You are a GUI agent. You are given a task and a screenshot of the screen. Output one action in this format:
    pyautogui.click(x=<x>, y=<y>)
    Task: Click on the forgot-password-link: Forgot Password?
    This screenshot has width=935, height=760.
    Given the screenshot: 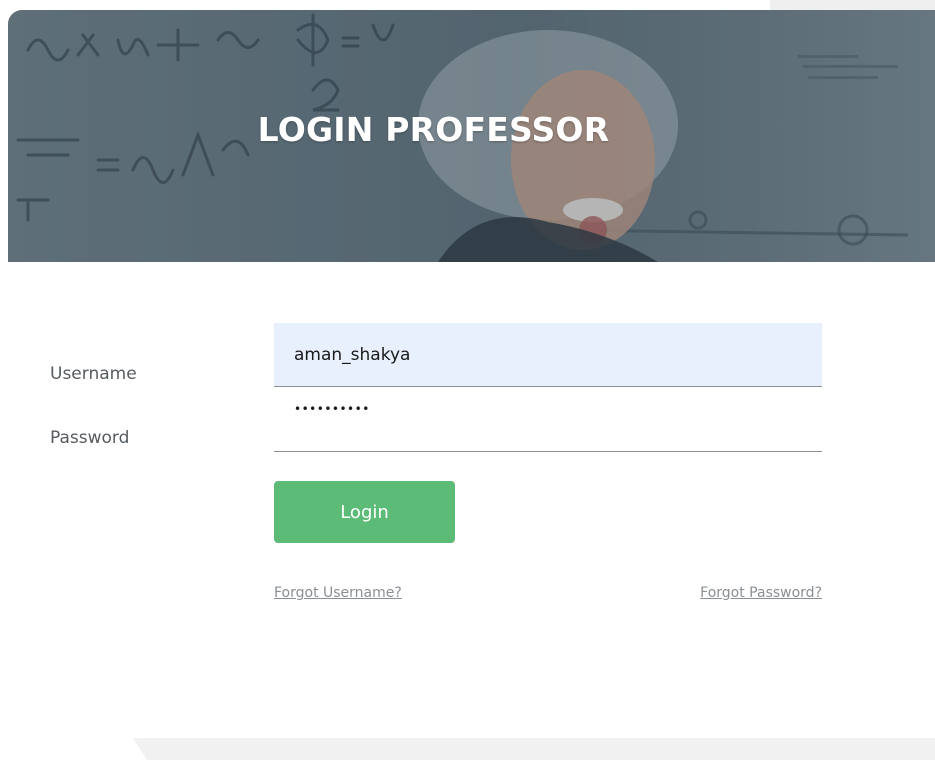 What is the action you would take?
    pyautogui.click(x=761, y=593)
    